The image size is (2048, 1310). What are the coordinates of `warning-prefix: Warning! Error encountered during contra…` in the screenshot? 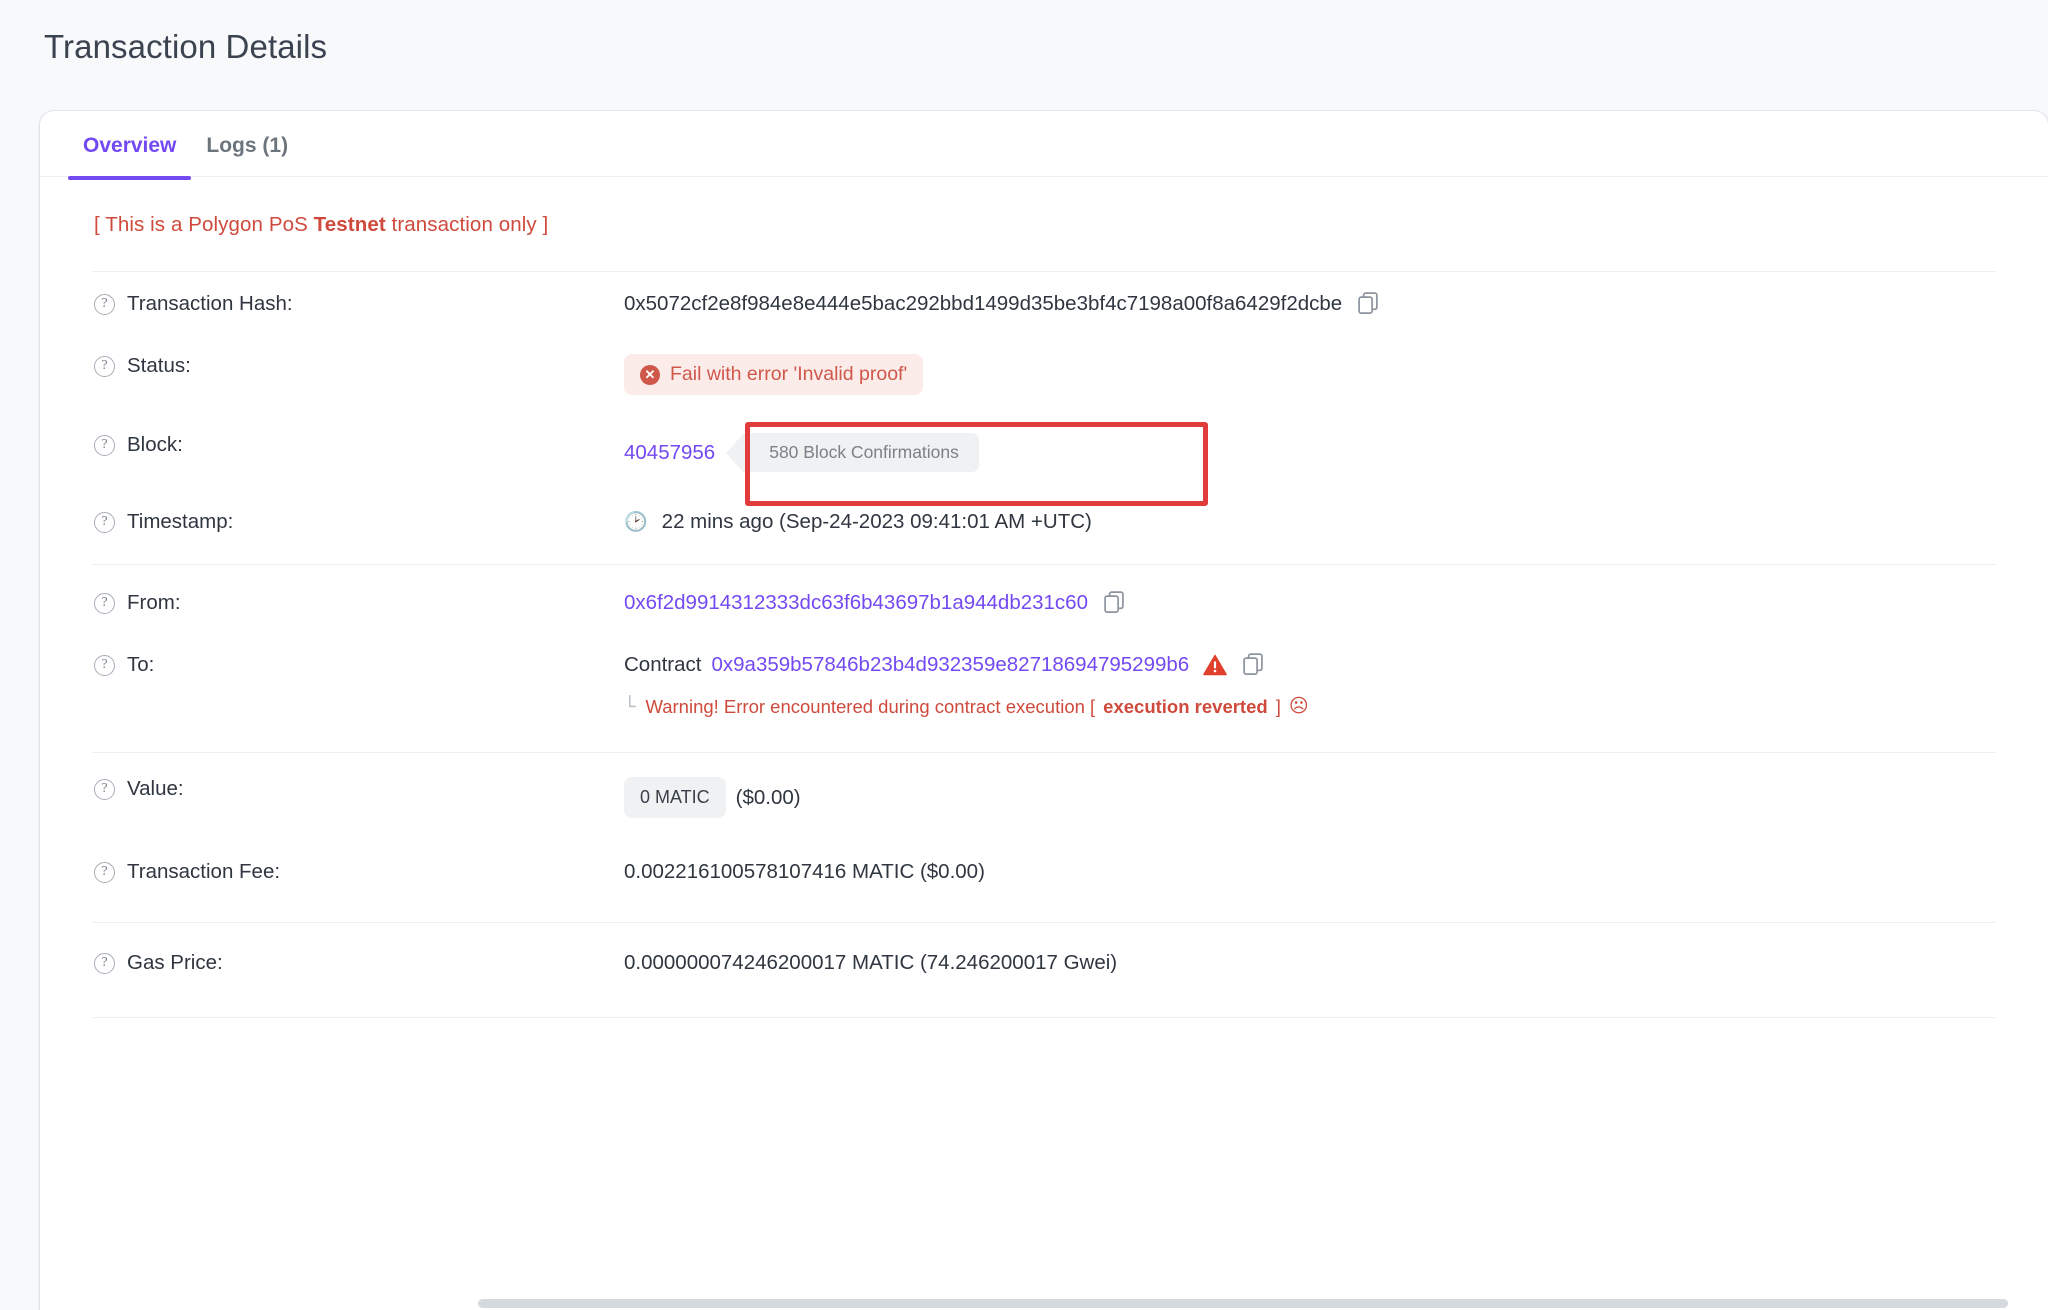 It's located at (870, 706).